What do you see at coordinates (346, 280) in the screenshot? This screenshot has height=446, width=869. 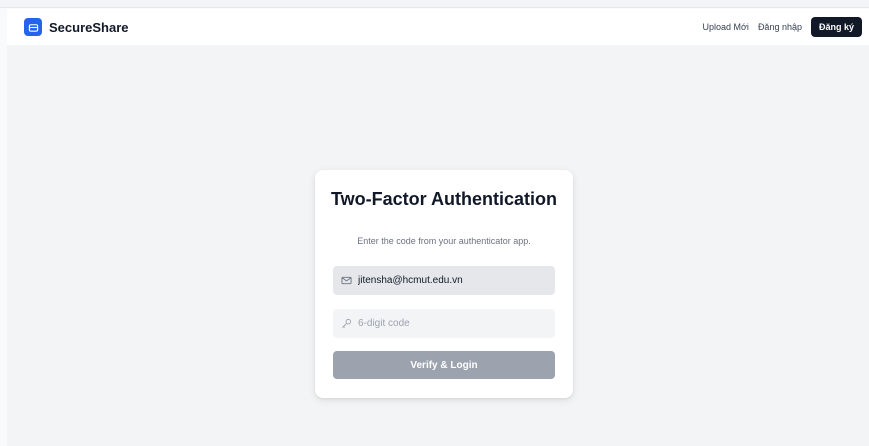 I see `mail-icon` at bounding box center [346, 280].